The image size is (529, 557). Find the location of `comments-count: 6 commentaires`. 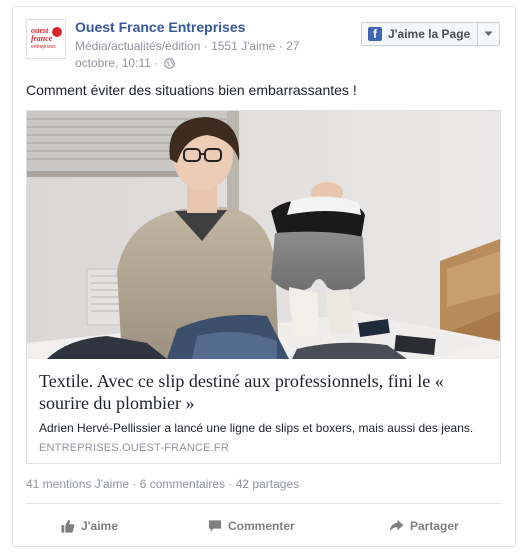

comments-count: 6 commentaires is located at coordinates (182, 484).